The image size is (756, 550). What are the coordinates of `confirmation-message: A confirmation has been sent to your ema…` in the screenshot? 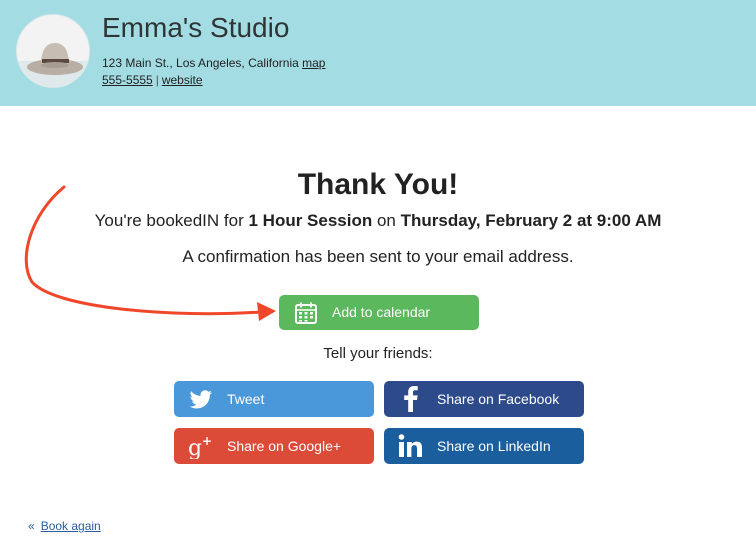 It's located at (378, 256).